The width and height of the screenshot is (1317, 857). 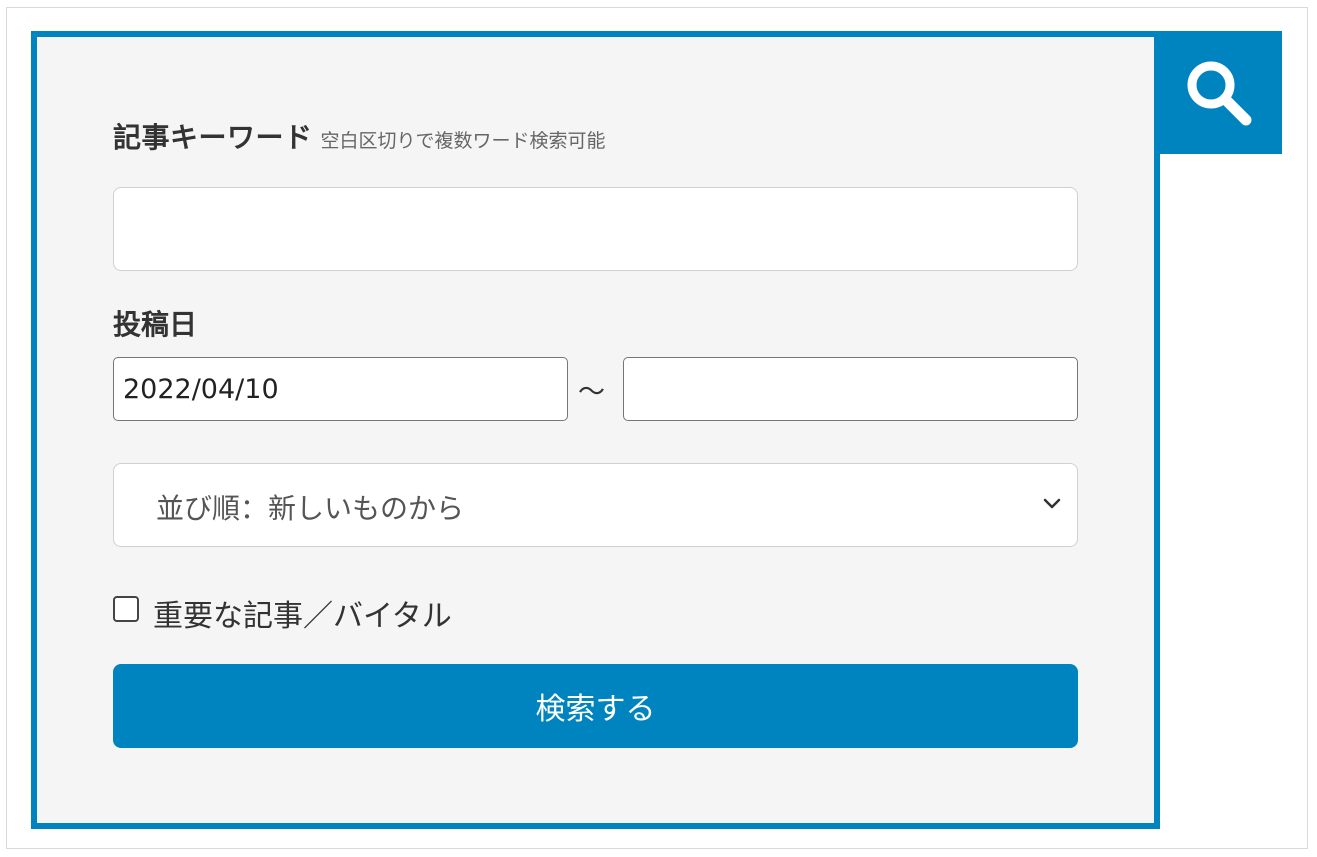 What do you see at coordinates (595, 229) in the screenshot?
I see `keyword-input` at bounding box center [595, 229].